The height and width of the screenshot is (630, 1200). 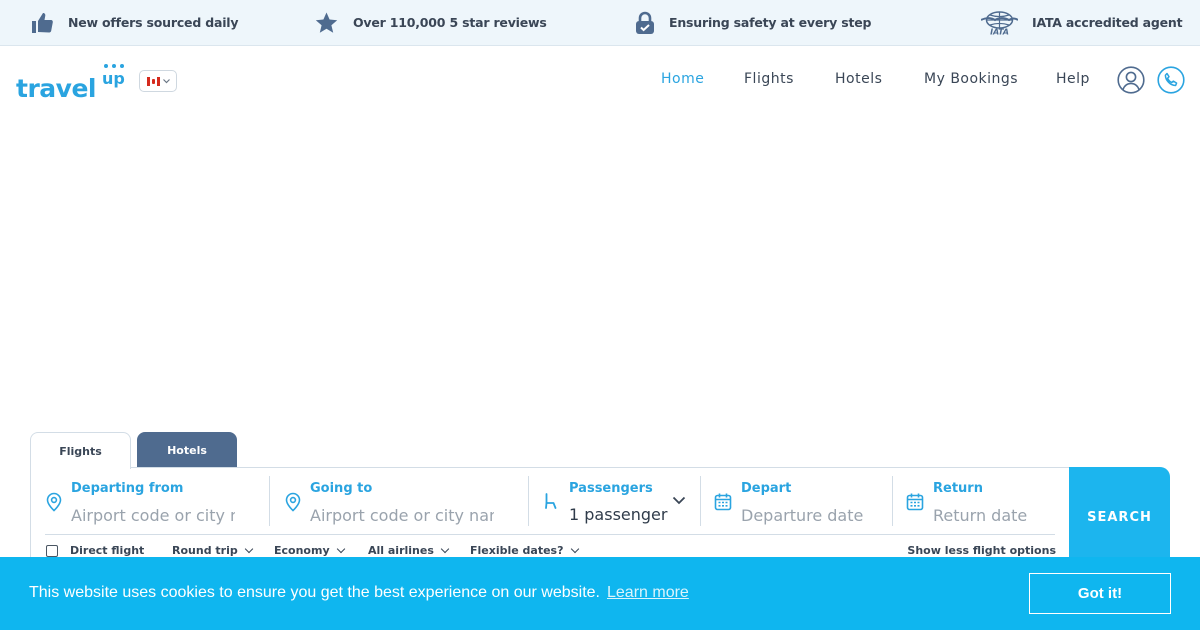 What do you see at coordinates (802, 501) in the screenshot?
I see `depart-date-field: Depart` at bounding box center [802, 501].